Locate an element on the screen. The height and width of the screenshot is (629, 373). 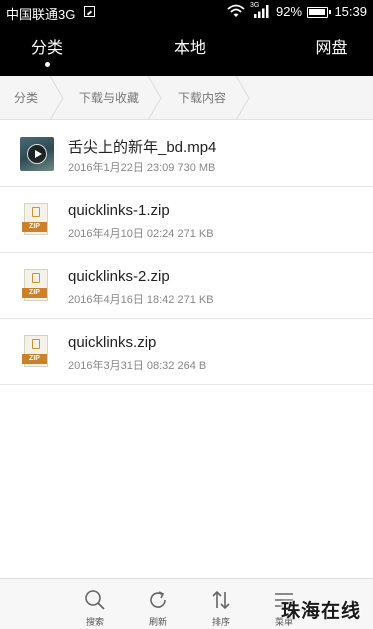
signal-strength-icon is located at coordinates (261, 11).